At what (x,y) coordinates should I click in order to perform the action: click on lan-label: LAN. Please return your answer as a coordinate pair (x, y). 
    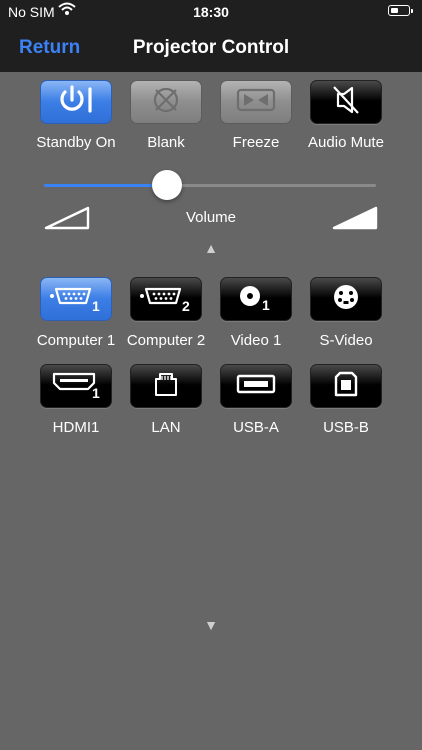
    Looking at the image, I should click on (166, 427).